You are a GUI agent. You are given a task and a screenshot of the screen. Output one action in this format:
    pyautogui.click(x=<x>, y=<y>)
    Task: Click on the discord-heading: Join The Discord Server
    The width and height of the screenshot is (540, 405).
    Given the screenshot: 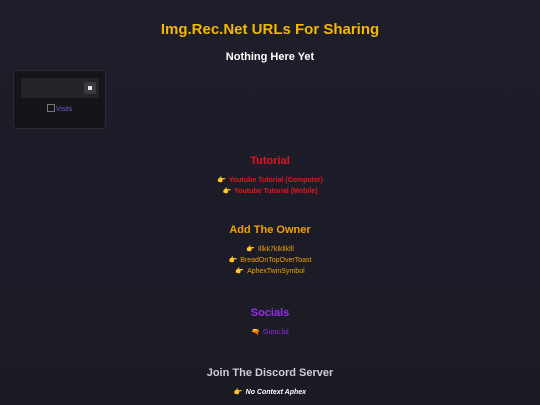 What is the action you would take?
    pyautogui.click(x=270, y=373)
    